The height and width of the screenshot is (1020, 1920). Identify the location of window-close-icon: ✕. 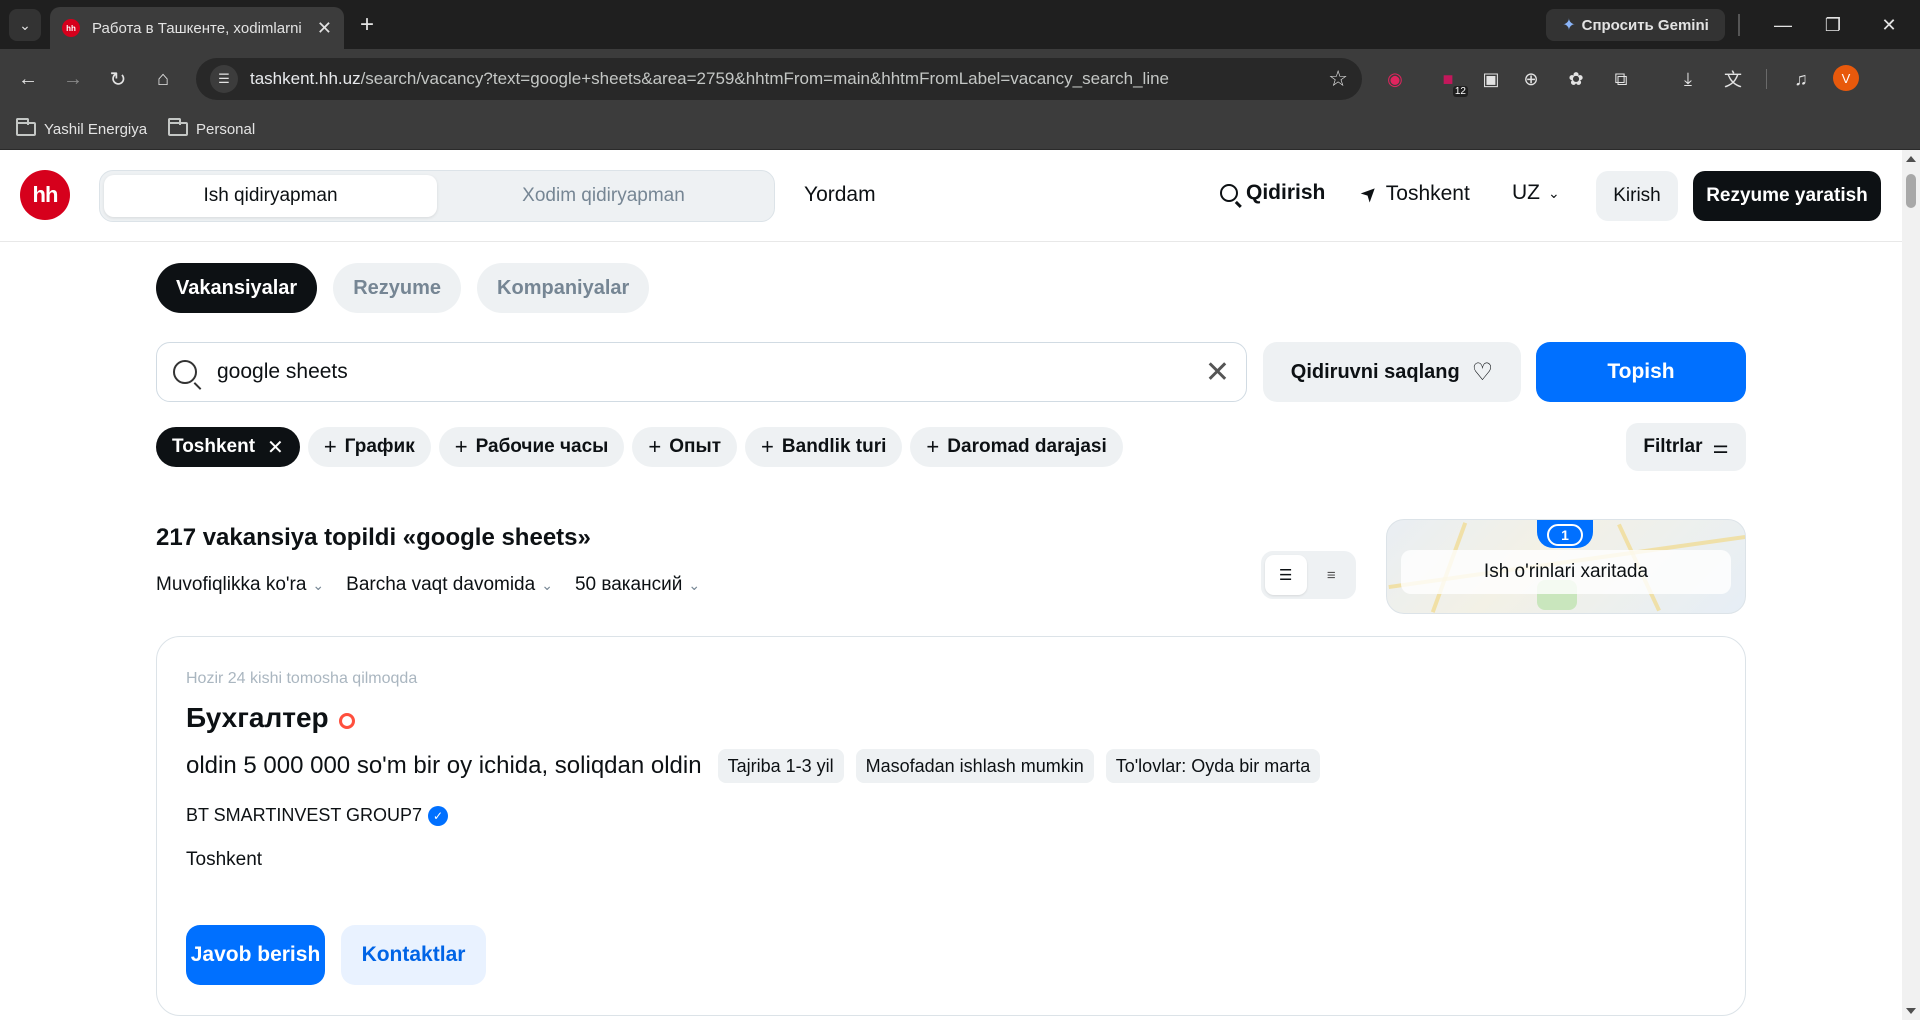
(1889, 25).